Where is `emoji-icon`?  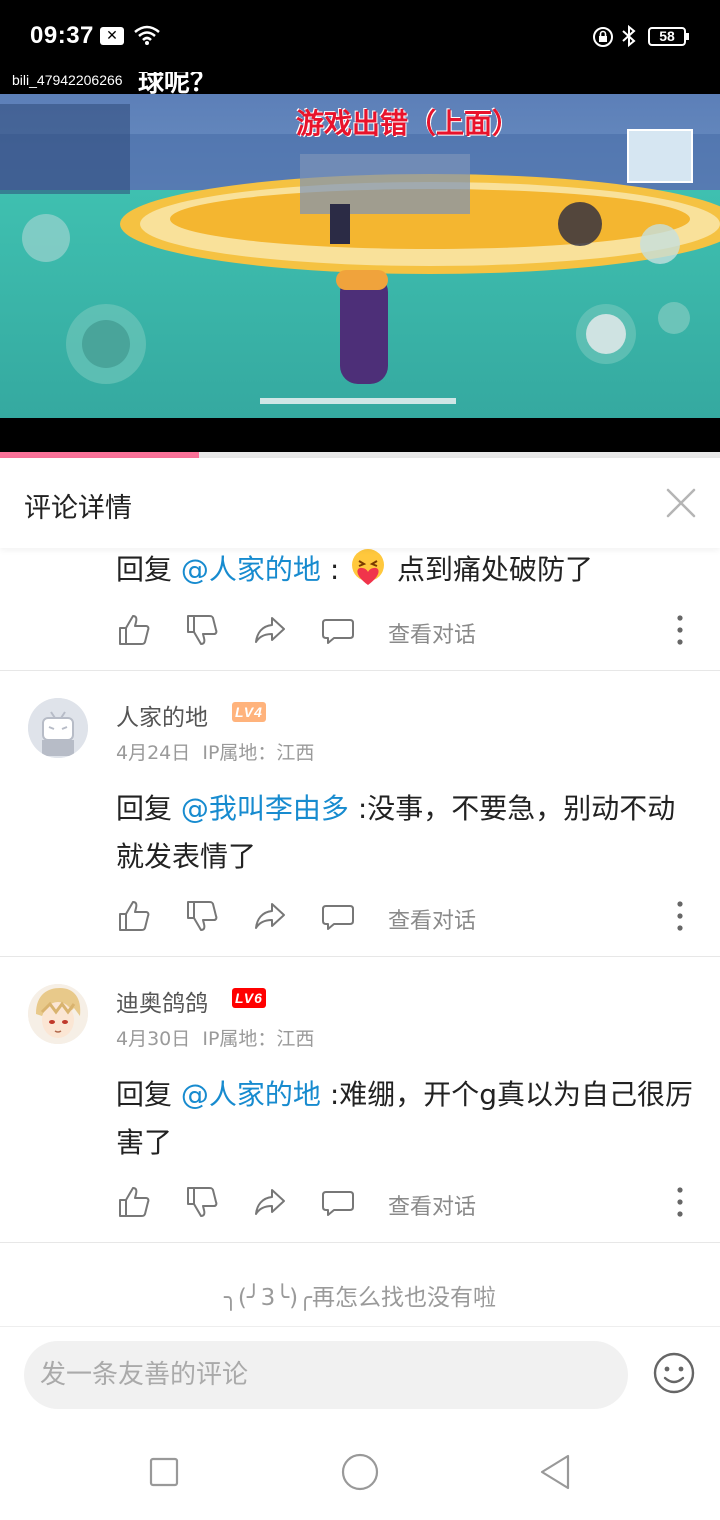
emoji-icon is located at coordinates (674, 1373).